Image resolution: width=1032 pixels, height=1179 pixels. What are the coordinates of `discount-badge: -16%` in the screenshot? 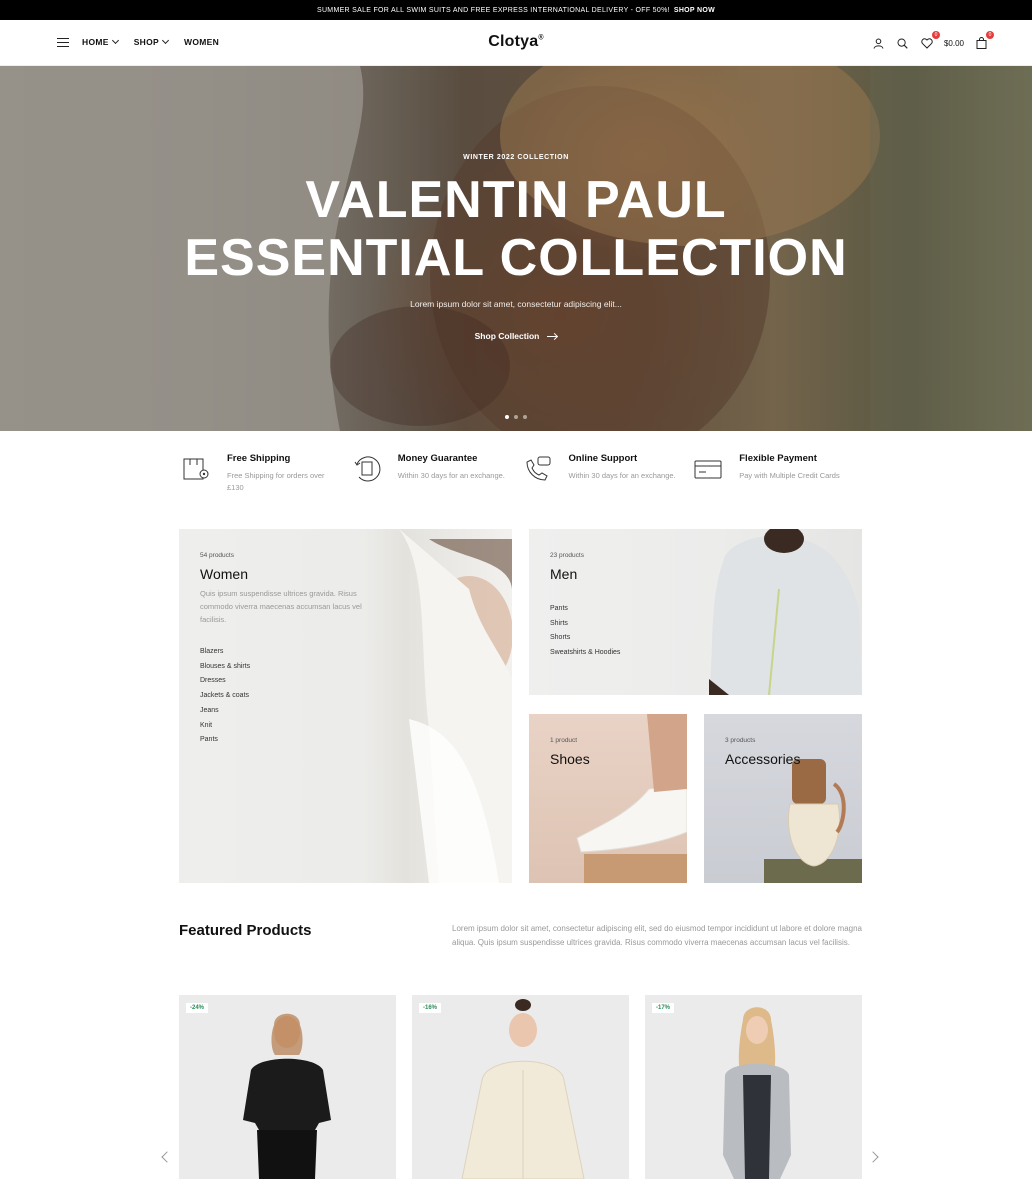 It's located at (430, 1008).